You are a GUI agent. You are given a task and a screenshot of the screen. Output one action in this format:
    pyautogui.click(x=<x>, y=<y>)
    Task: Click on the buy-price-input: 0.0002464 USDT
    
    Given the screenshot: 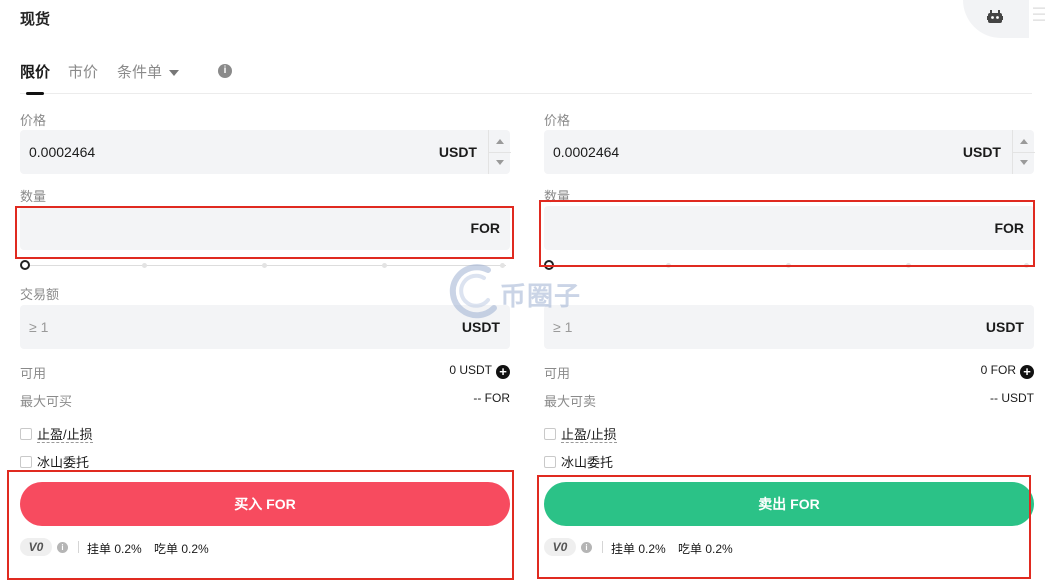 What is the action you would take?
    pyautogui.click(x=265, y=152)
    